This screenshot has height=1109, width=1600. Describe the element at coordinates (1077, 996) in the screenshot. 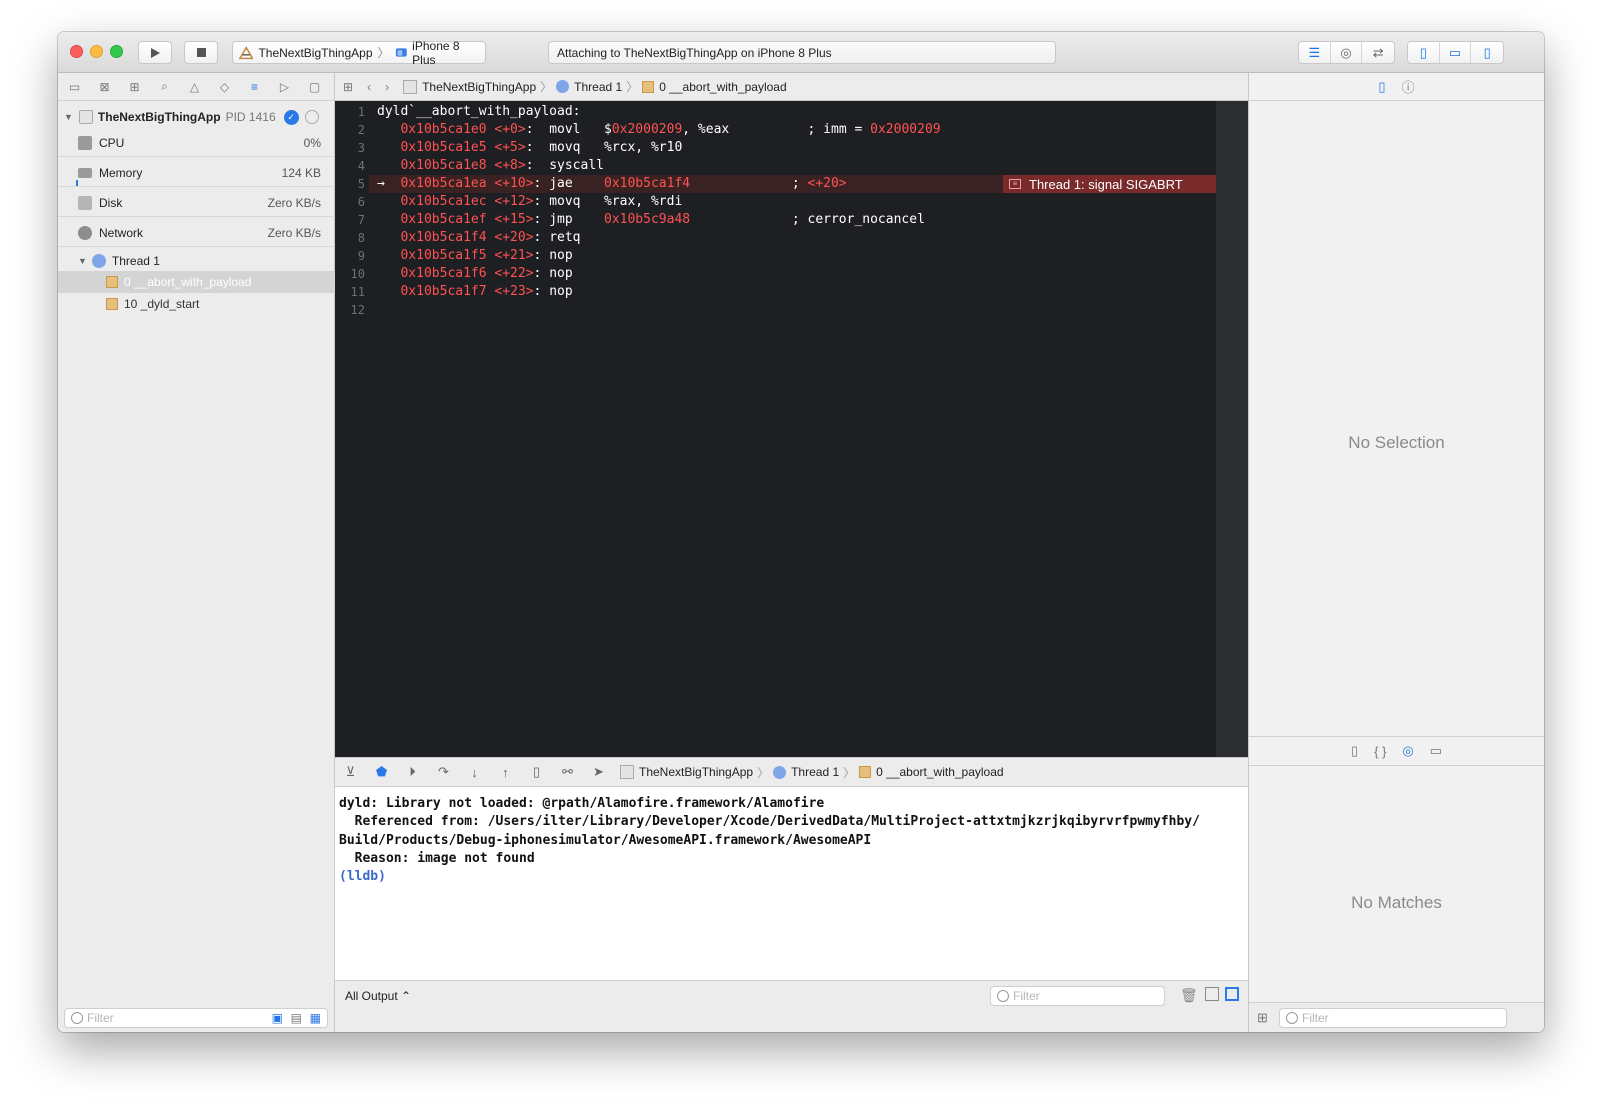

I see `console-filter-field: Filter` at that location.